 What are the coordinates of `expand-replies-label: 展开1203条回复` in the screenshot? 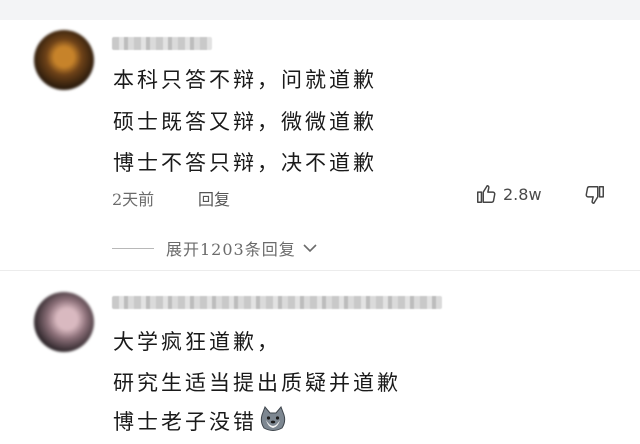 It's located at (231, 249).